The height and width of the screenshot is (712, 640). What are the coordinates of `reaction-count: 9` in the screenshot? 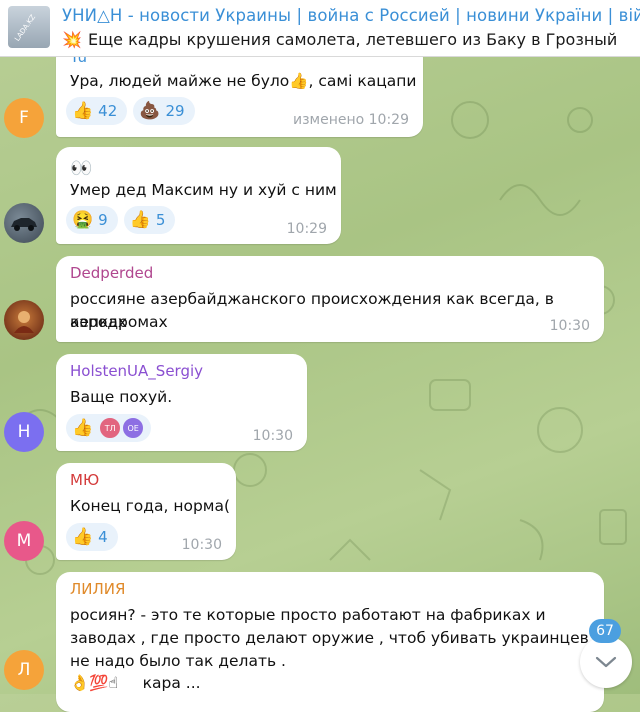 It's located at (103, 220).